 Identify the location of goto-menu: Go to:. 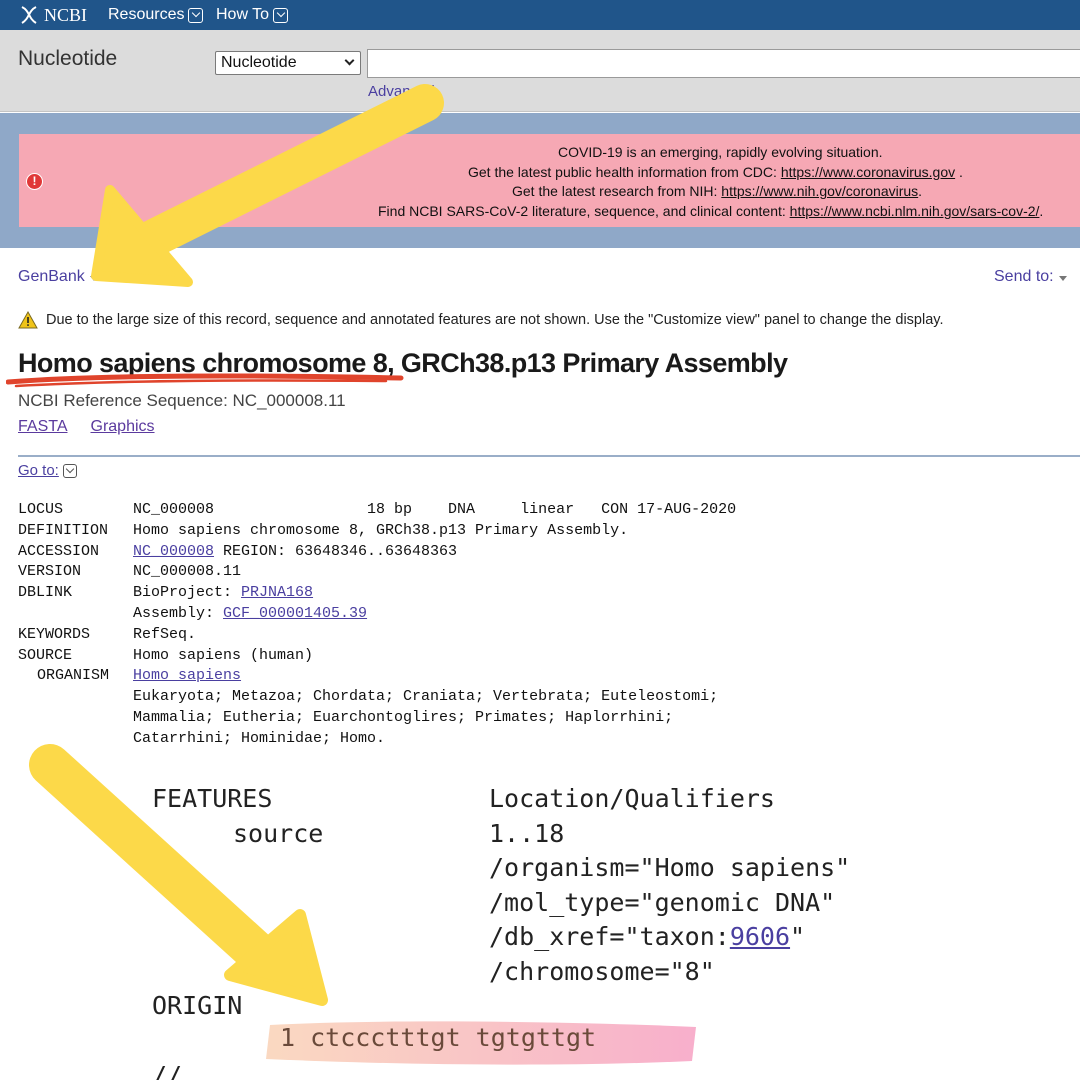
(47, 470).